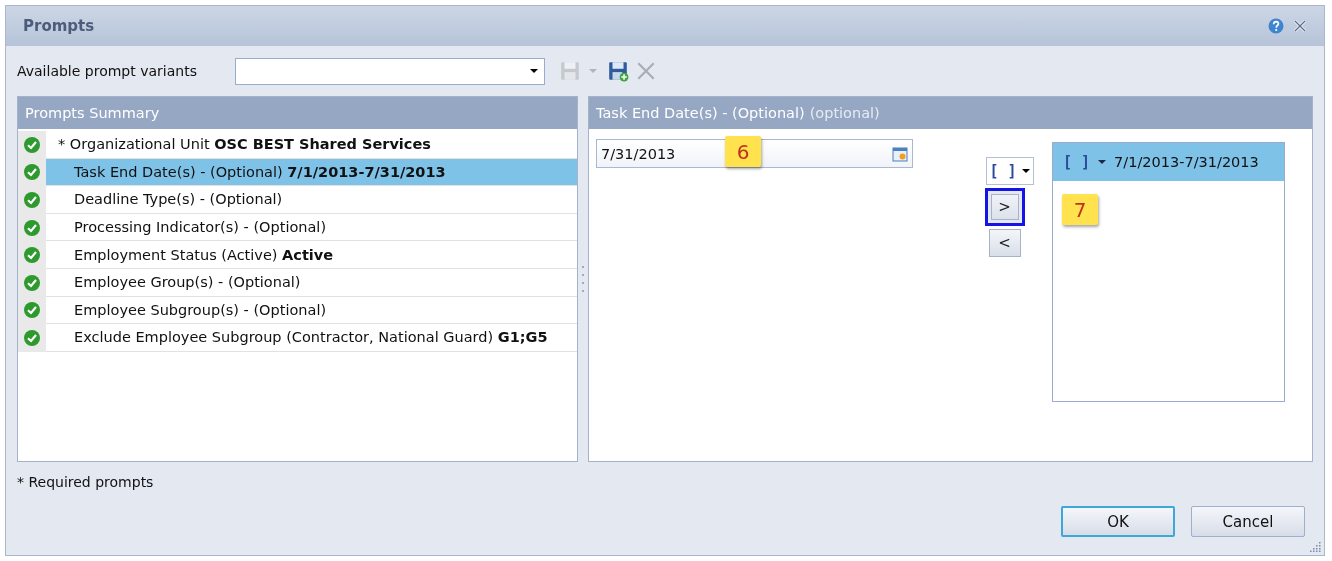  Describe the element at coordinates (86, 482) in the screenshot. I see `footnote: * Required prompts` at that location.